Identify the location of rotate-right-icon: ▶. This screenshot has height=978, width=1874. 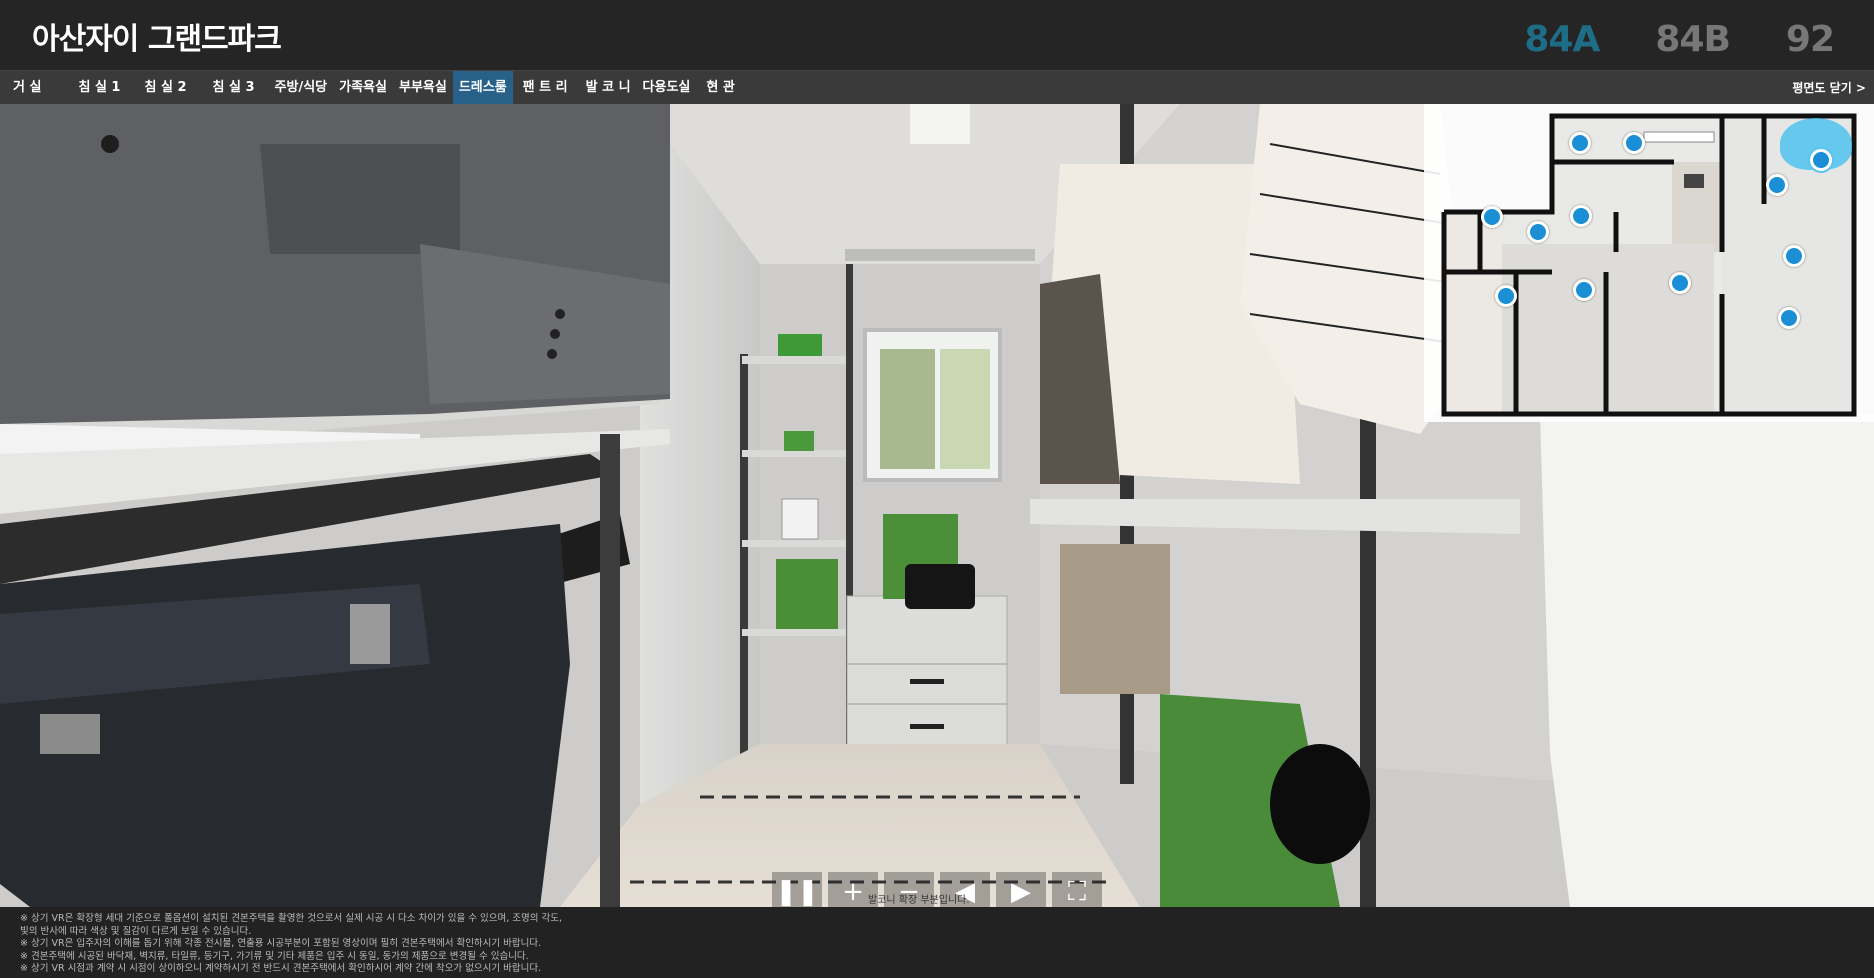
(1021, 892).